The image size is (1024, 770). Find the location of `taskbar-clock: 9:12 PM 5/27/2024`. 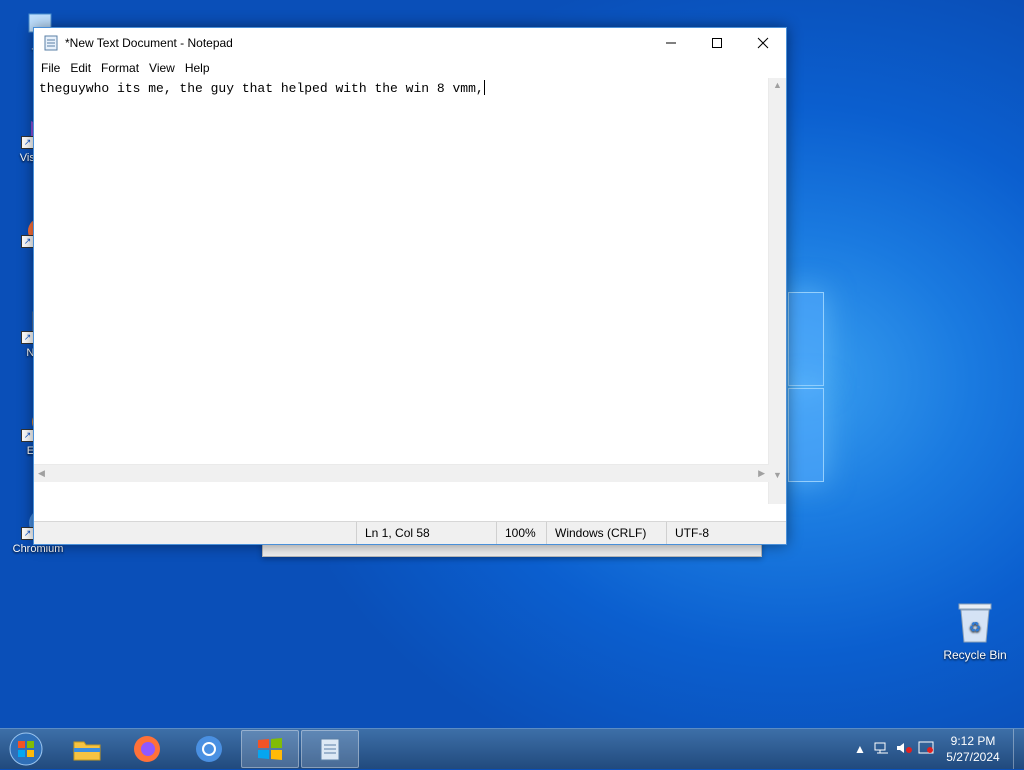

taskbar-clock: 9:12 PM 5/27/2024 is located at coordinates (973, 749).